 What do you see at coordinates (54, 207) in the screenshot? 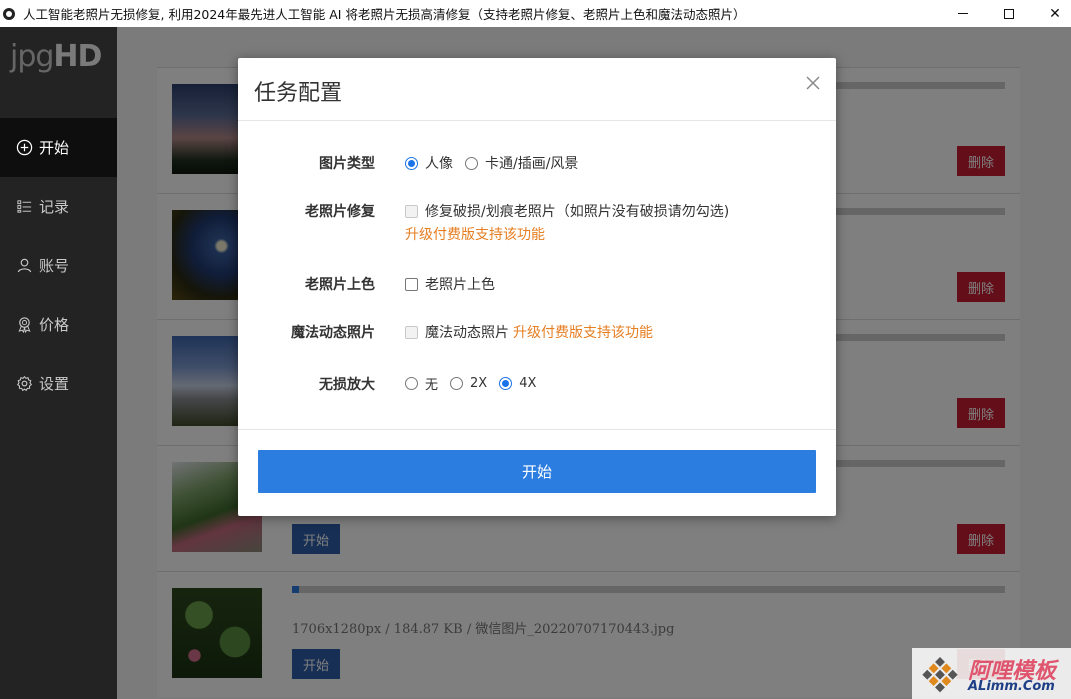
I see `sidebar-item-label: 记录` at bounding box center [54, 207].